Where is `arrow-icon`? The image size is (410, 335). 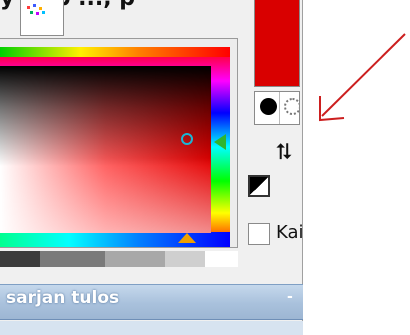
arrow-icon is located at coordinates (362, 77).